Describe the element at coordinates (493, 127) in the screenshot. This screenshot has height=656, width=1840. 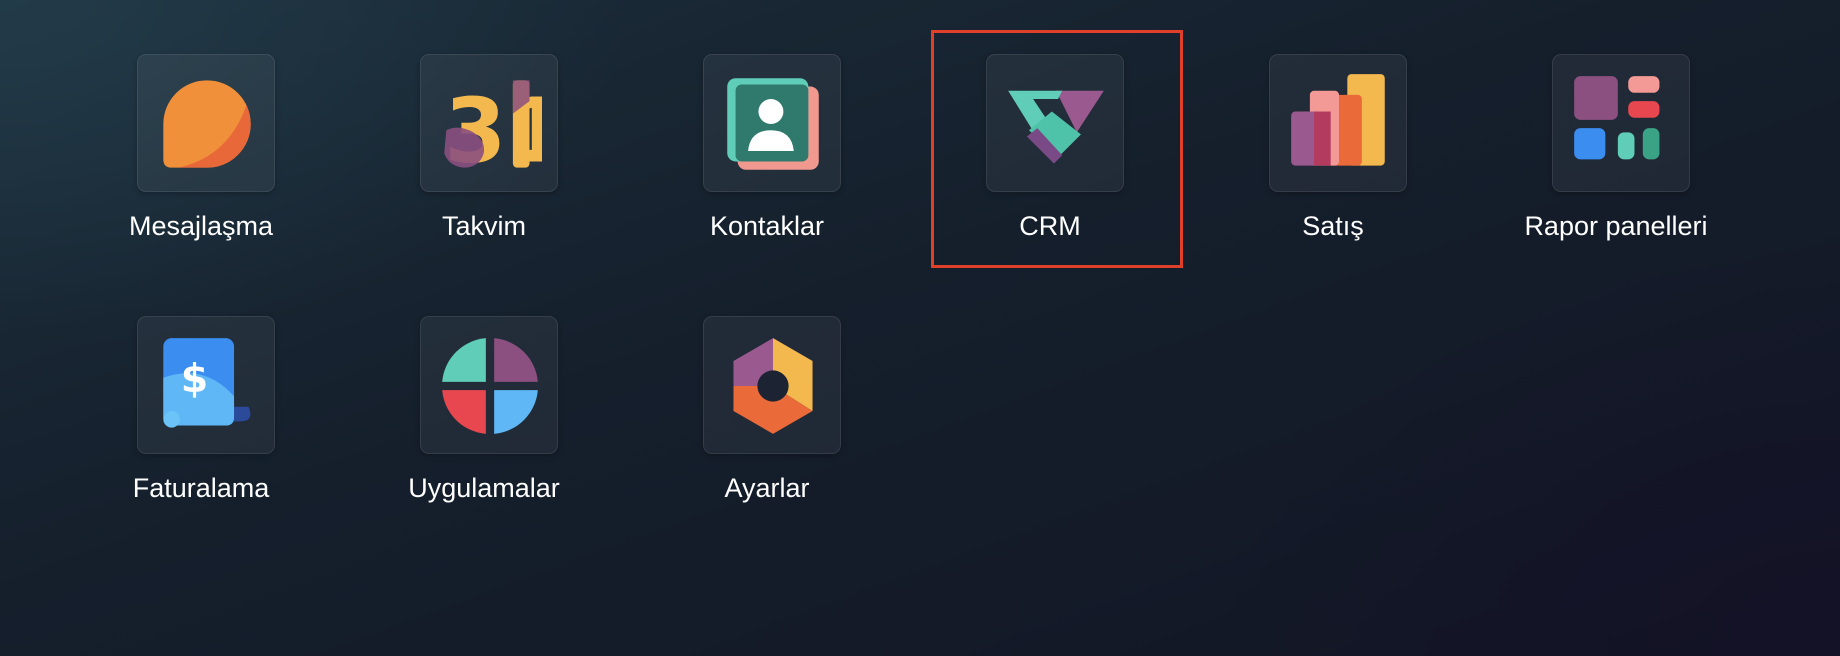
I see `calendar-icon: 31` at that location.